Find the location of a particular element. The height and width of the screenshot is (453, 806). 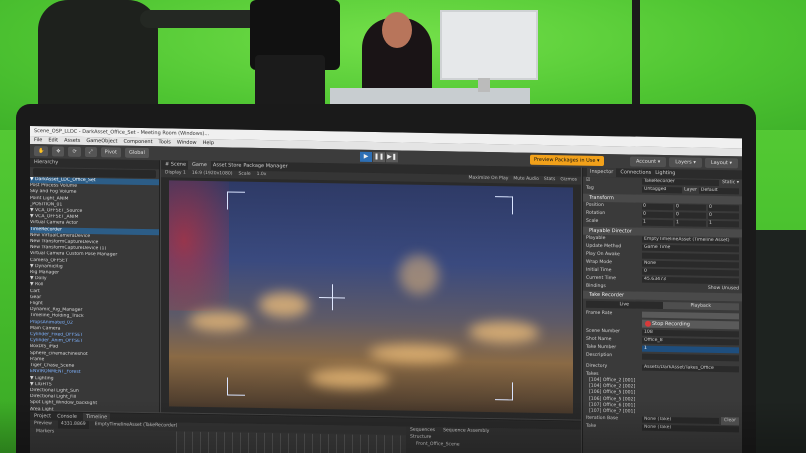

pivot-toggle: Pivot is located at coordinates (110, 152).